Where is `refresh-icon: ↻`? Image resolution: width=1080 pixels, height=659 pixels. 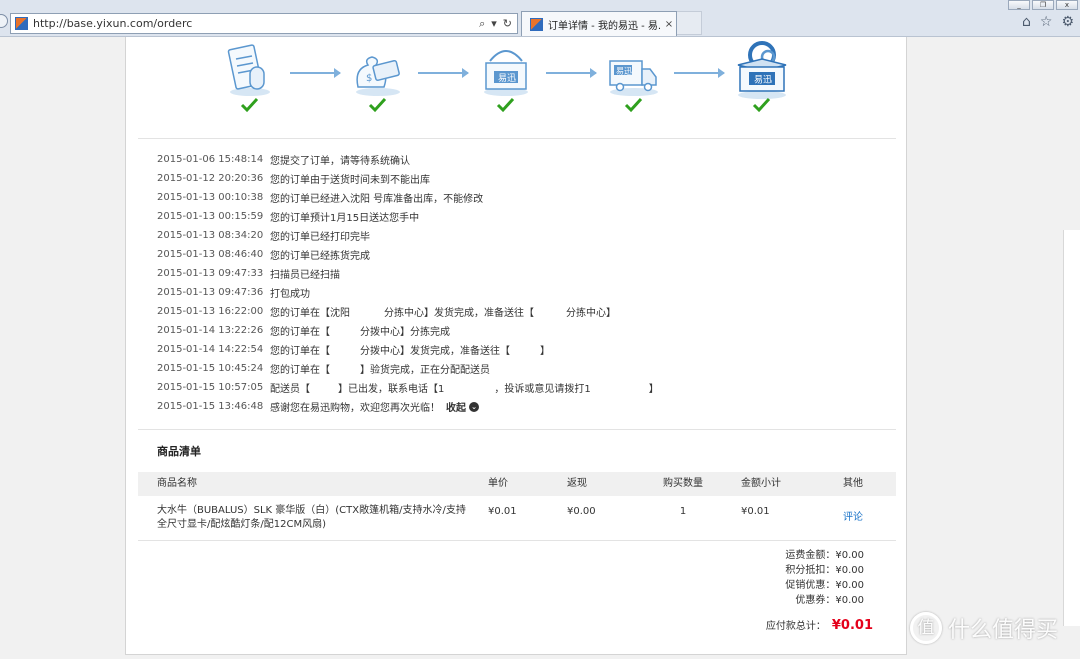
refresh-icon: ↻ is located at coordinates (507, 23).